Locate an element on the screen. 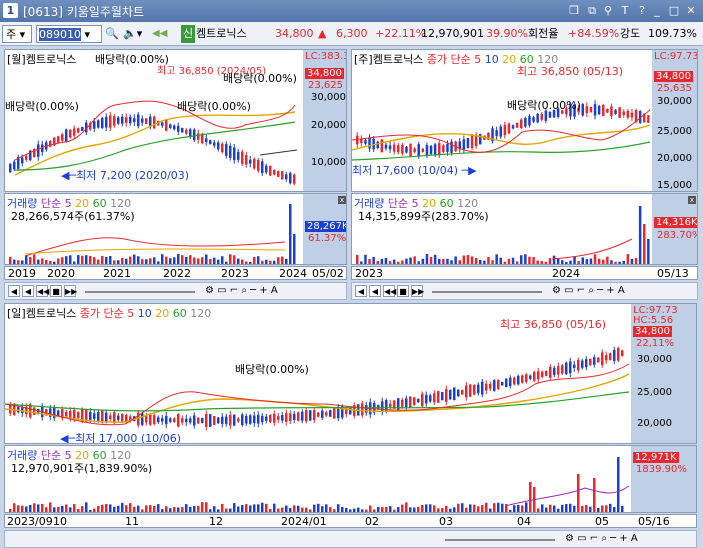  weekly-lc: LC:97.73 is located at coordinates (676, 56).